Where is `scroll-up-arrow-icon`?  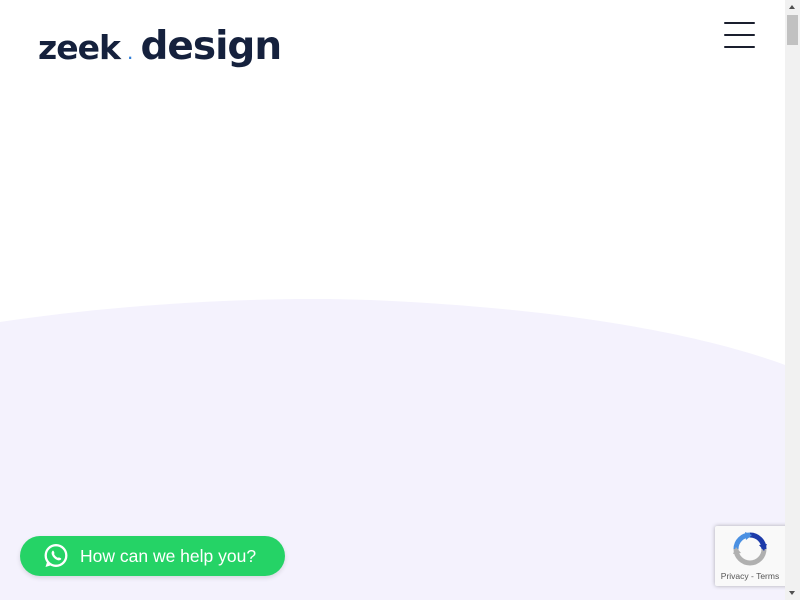
scroll-up-arrow-icon is located at coordinates (792, 7).